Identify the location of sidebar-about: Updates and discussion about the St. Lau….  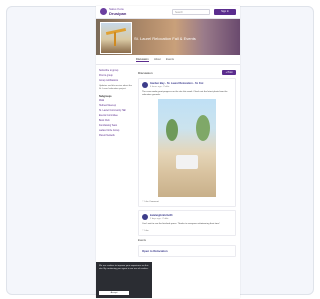
(115, 87).